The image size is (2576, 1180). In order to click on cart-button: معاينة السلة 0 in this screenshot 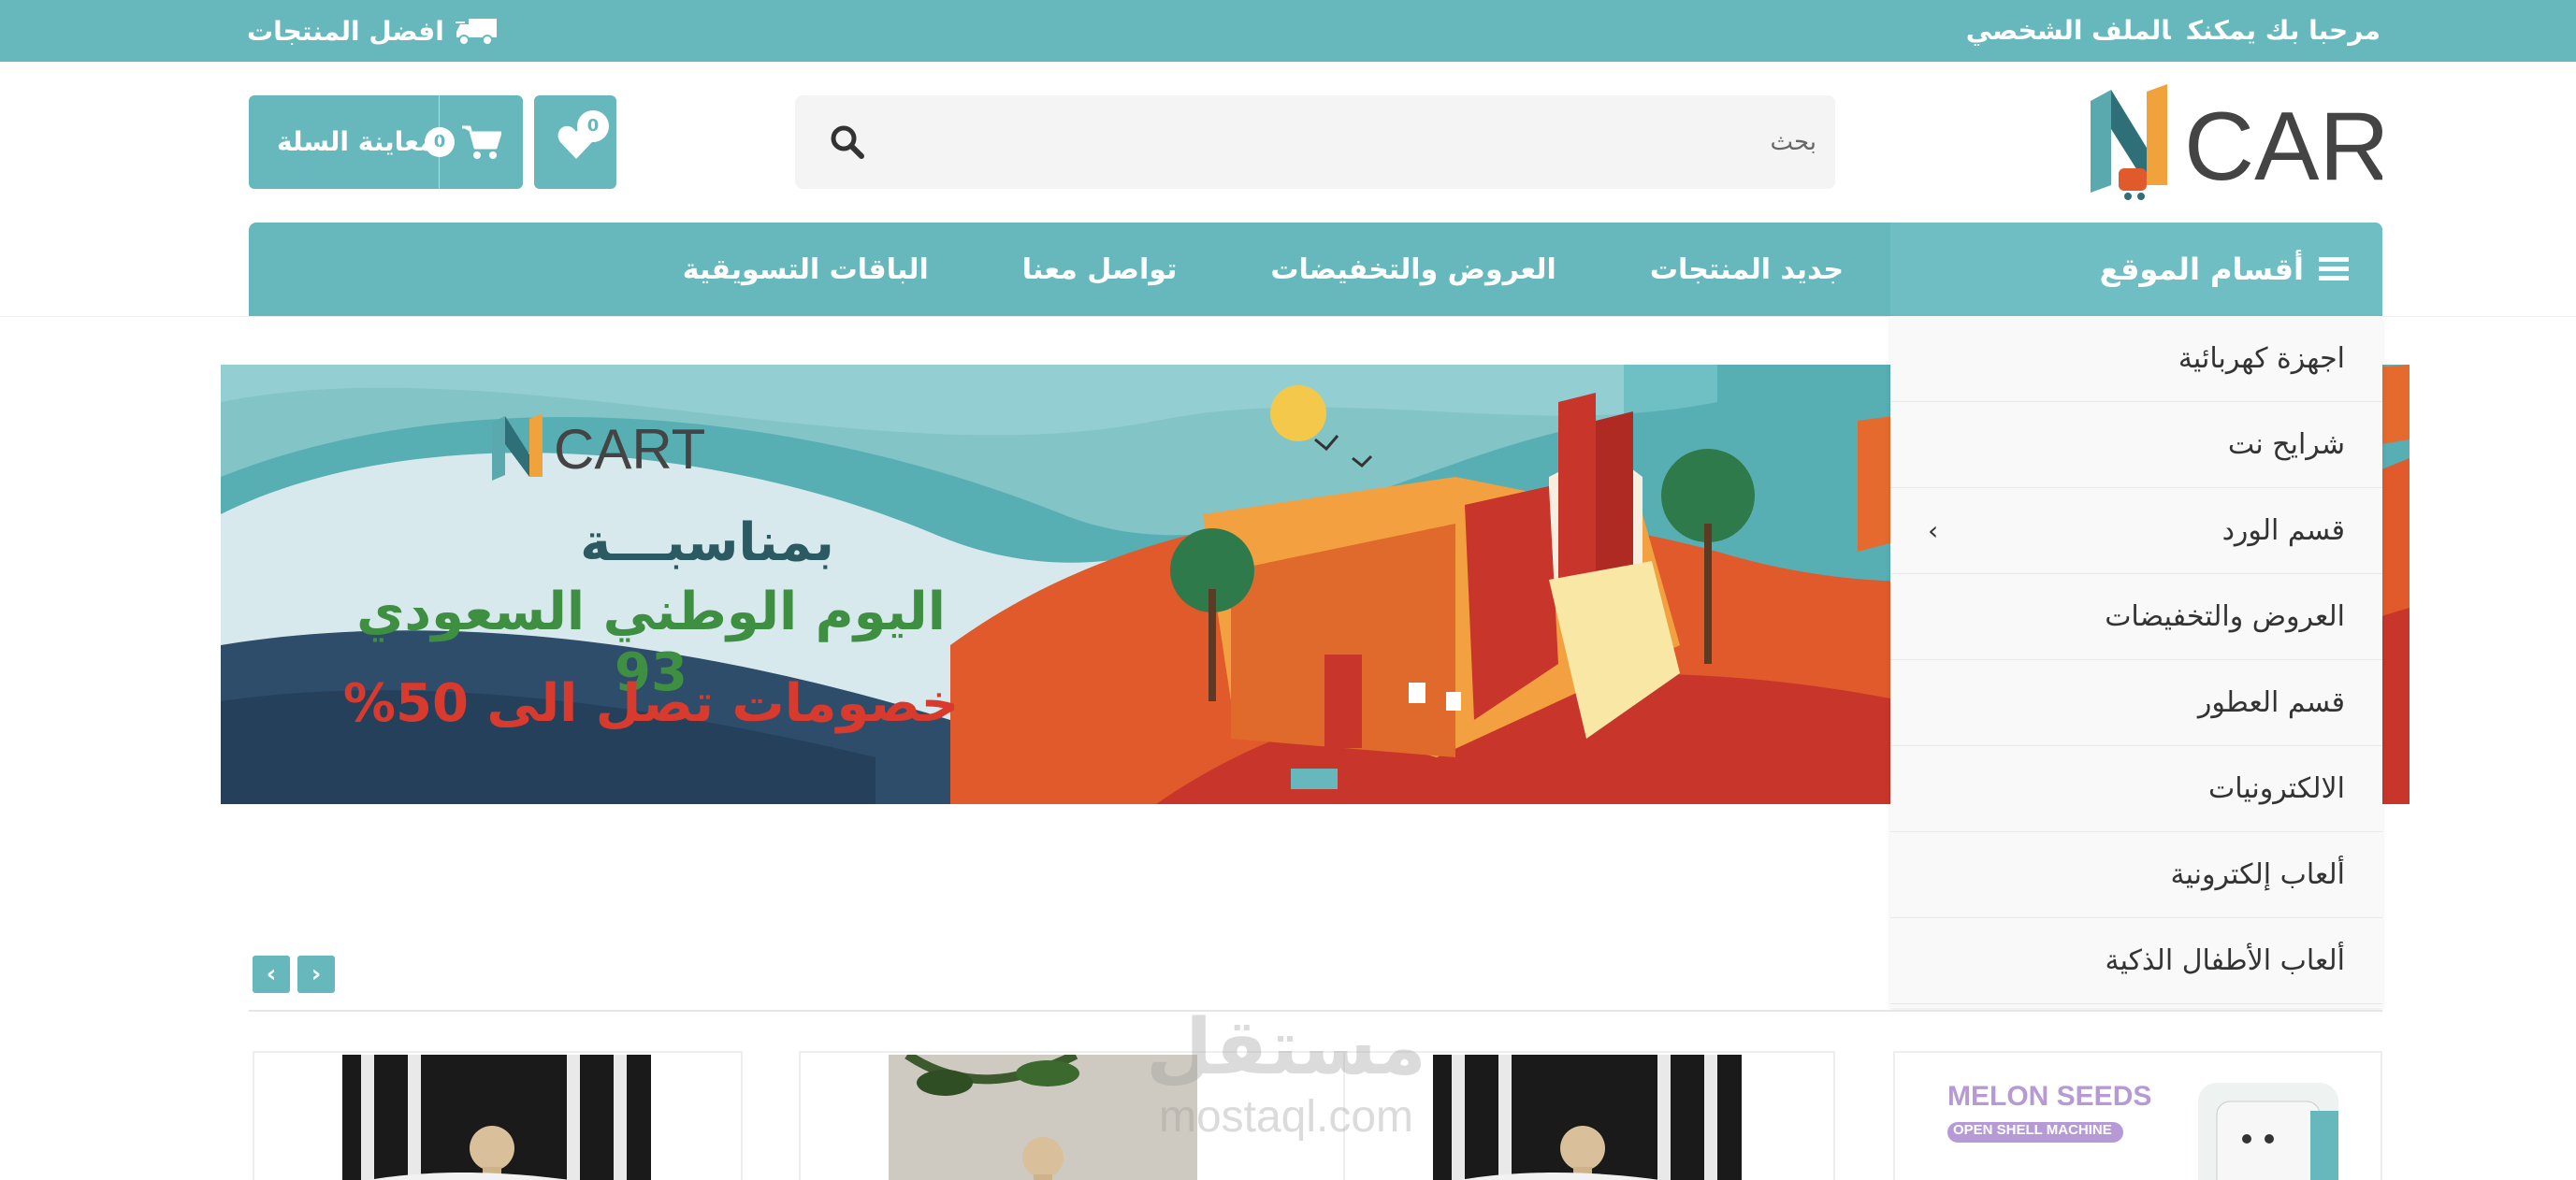, I will do `click(386, 142)`.